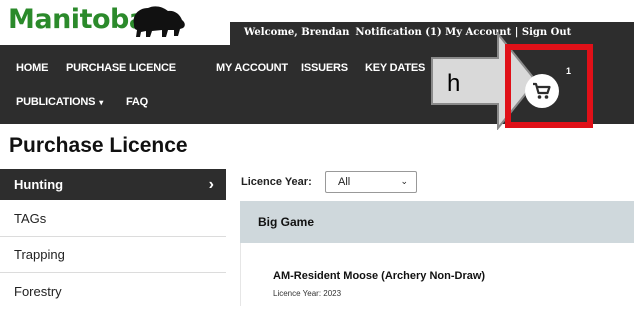 The image size is (634, 310). I want to click on sidebar-item-hunting: Hunting ›, so click(113, 184).